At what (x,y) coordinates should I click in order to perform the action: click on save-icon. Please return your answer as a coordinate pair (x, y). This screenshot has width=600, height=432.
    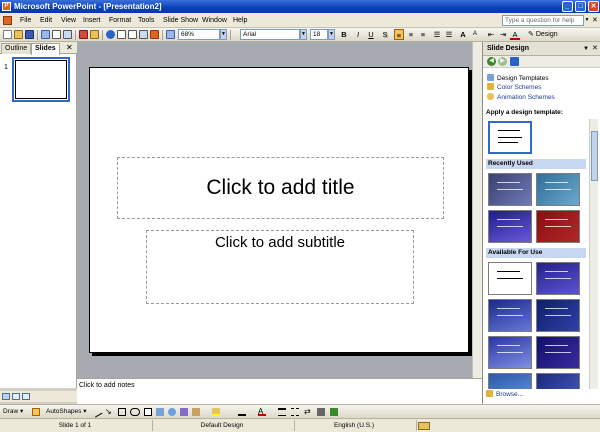
    Looking at the image, I should click on (29, 34).